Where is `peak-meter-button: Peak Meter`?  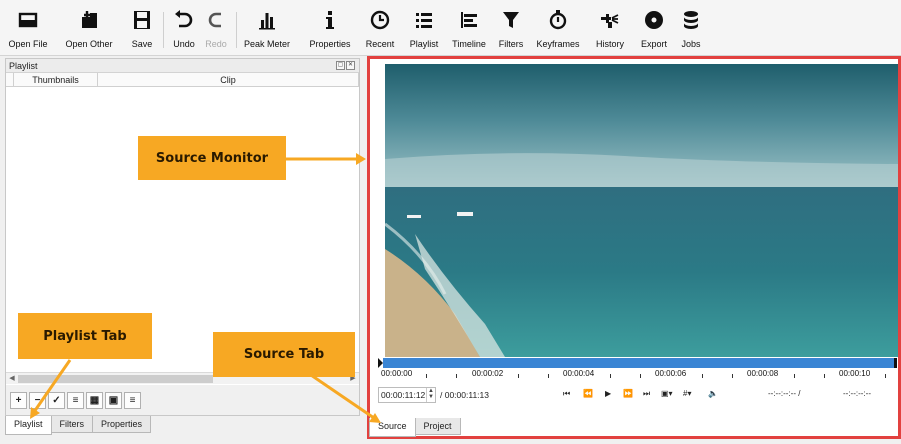 peak-meter-button: Peak Meter is located at coordinates (267, 31).